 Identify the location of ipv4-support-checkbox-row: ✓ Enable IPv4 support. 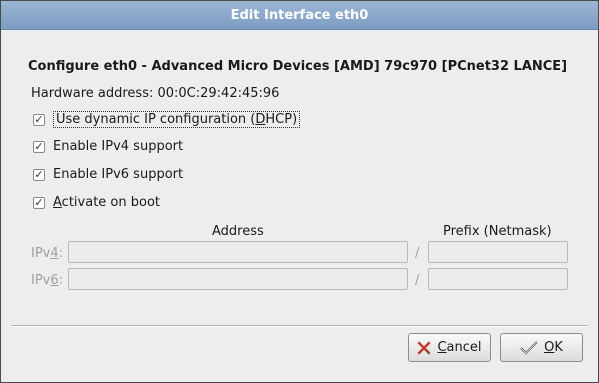
(108, 146).